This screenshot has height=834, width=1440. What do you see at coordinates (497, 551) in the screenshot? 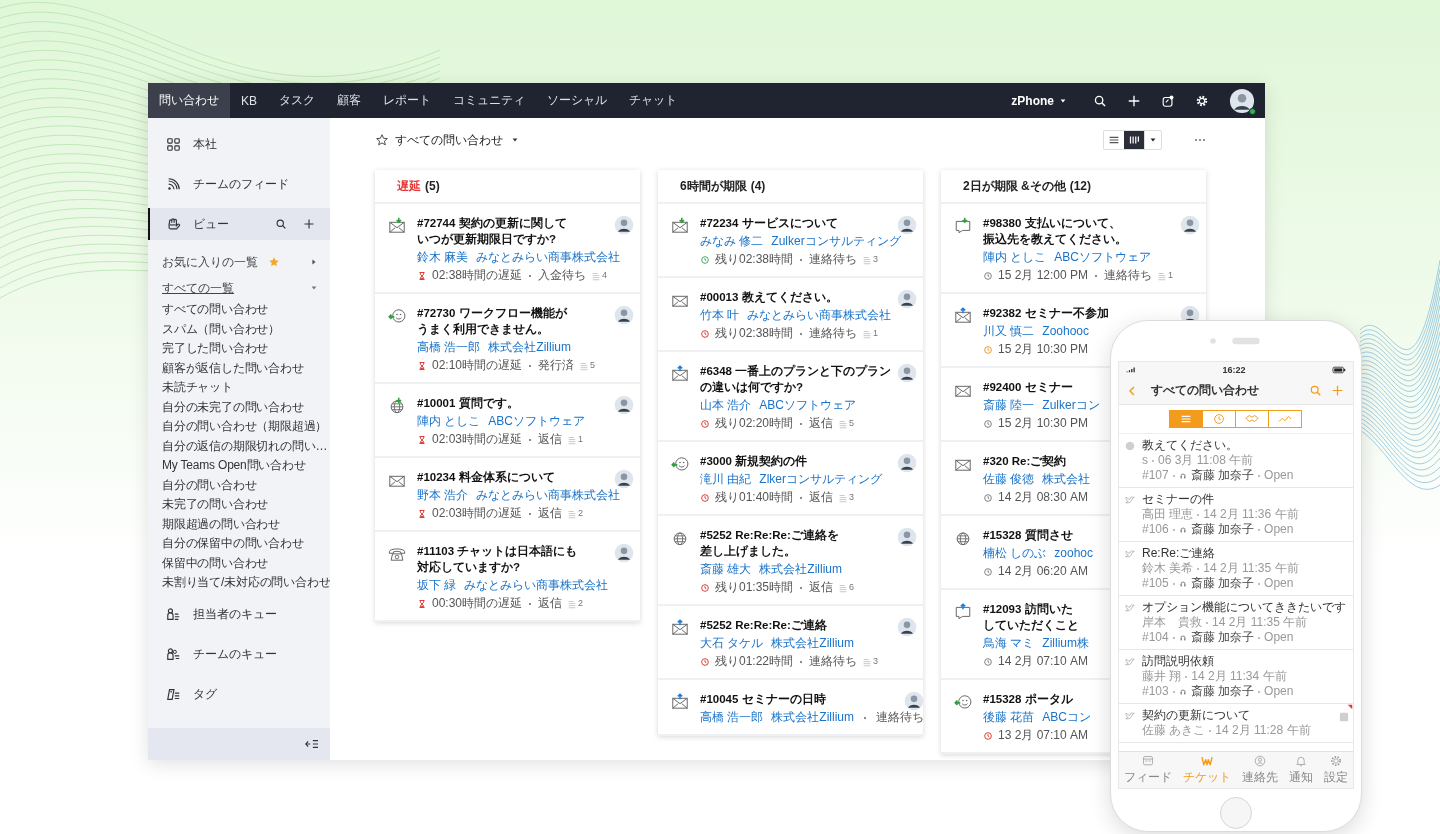
I see `ticket-title: #11103 チャットは日本語にも` at bounding box center [497, 551].